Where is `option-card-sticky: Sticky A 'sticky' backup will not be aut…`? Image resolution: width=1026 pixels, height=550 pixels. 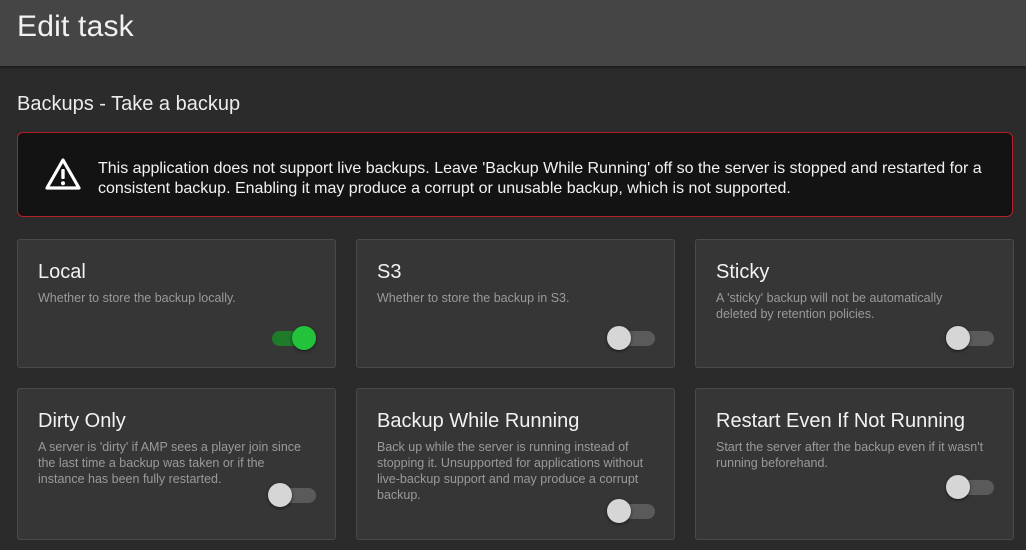
option-card-sticky: Sticky A 'sticky' backup will not be aut… is located at coordinates (854, 303).